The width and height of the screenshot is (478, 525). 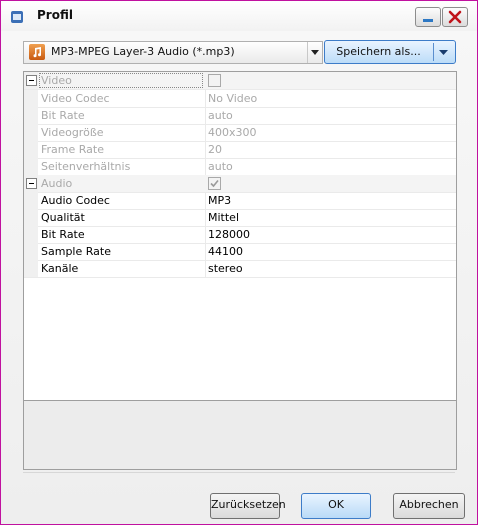 I want to click on ok-button: OK, so click(x=336, y=506).